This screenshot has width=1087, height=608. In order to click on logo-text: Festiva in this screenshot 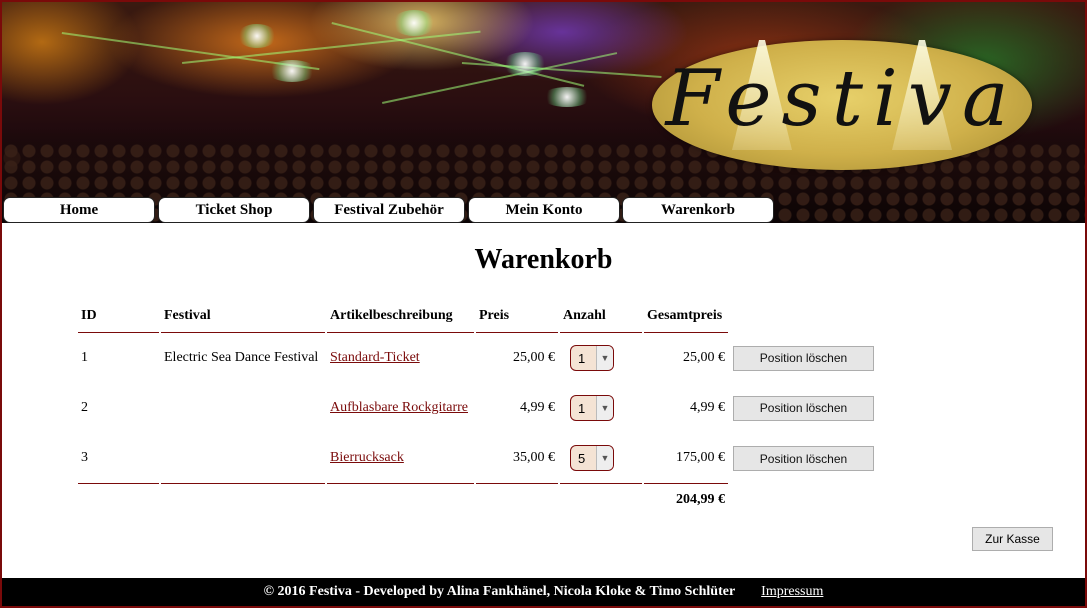, I will do `click(842, 99)`.